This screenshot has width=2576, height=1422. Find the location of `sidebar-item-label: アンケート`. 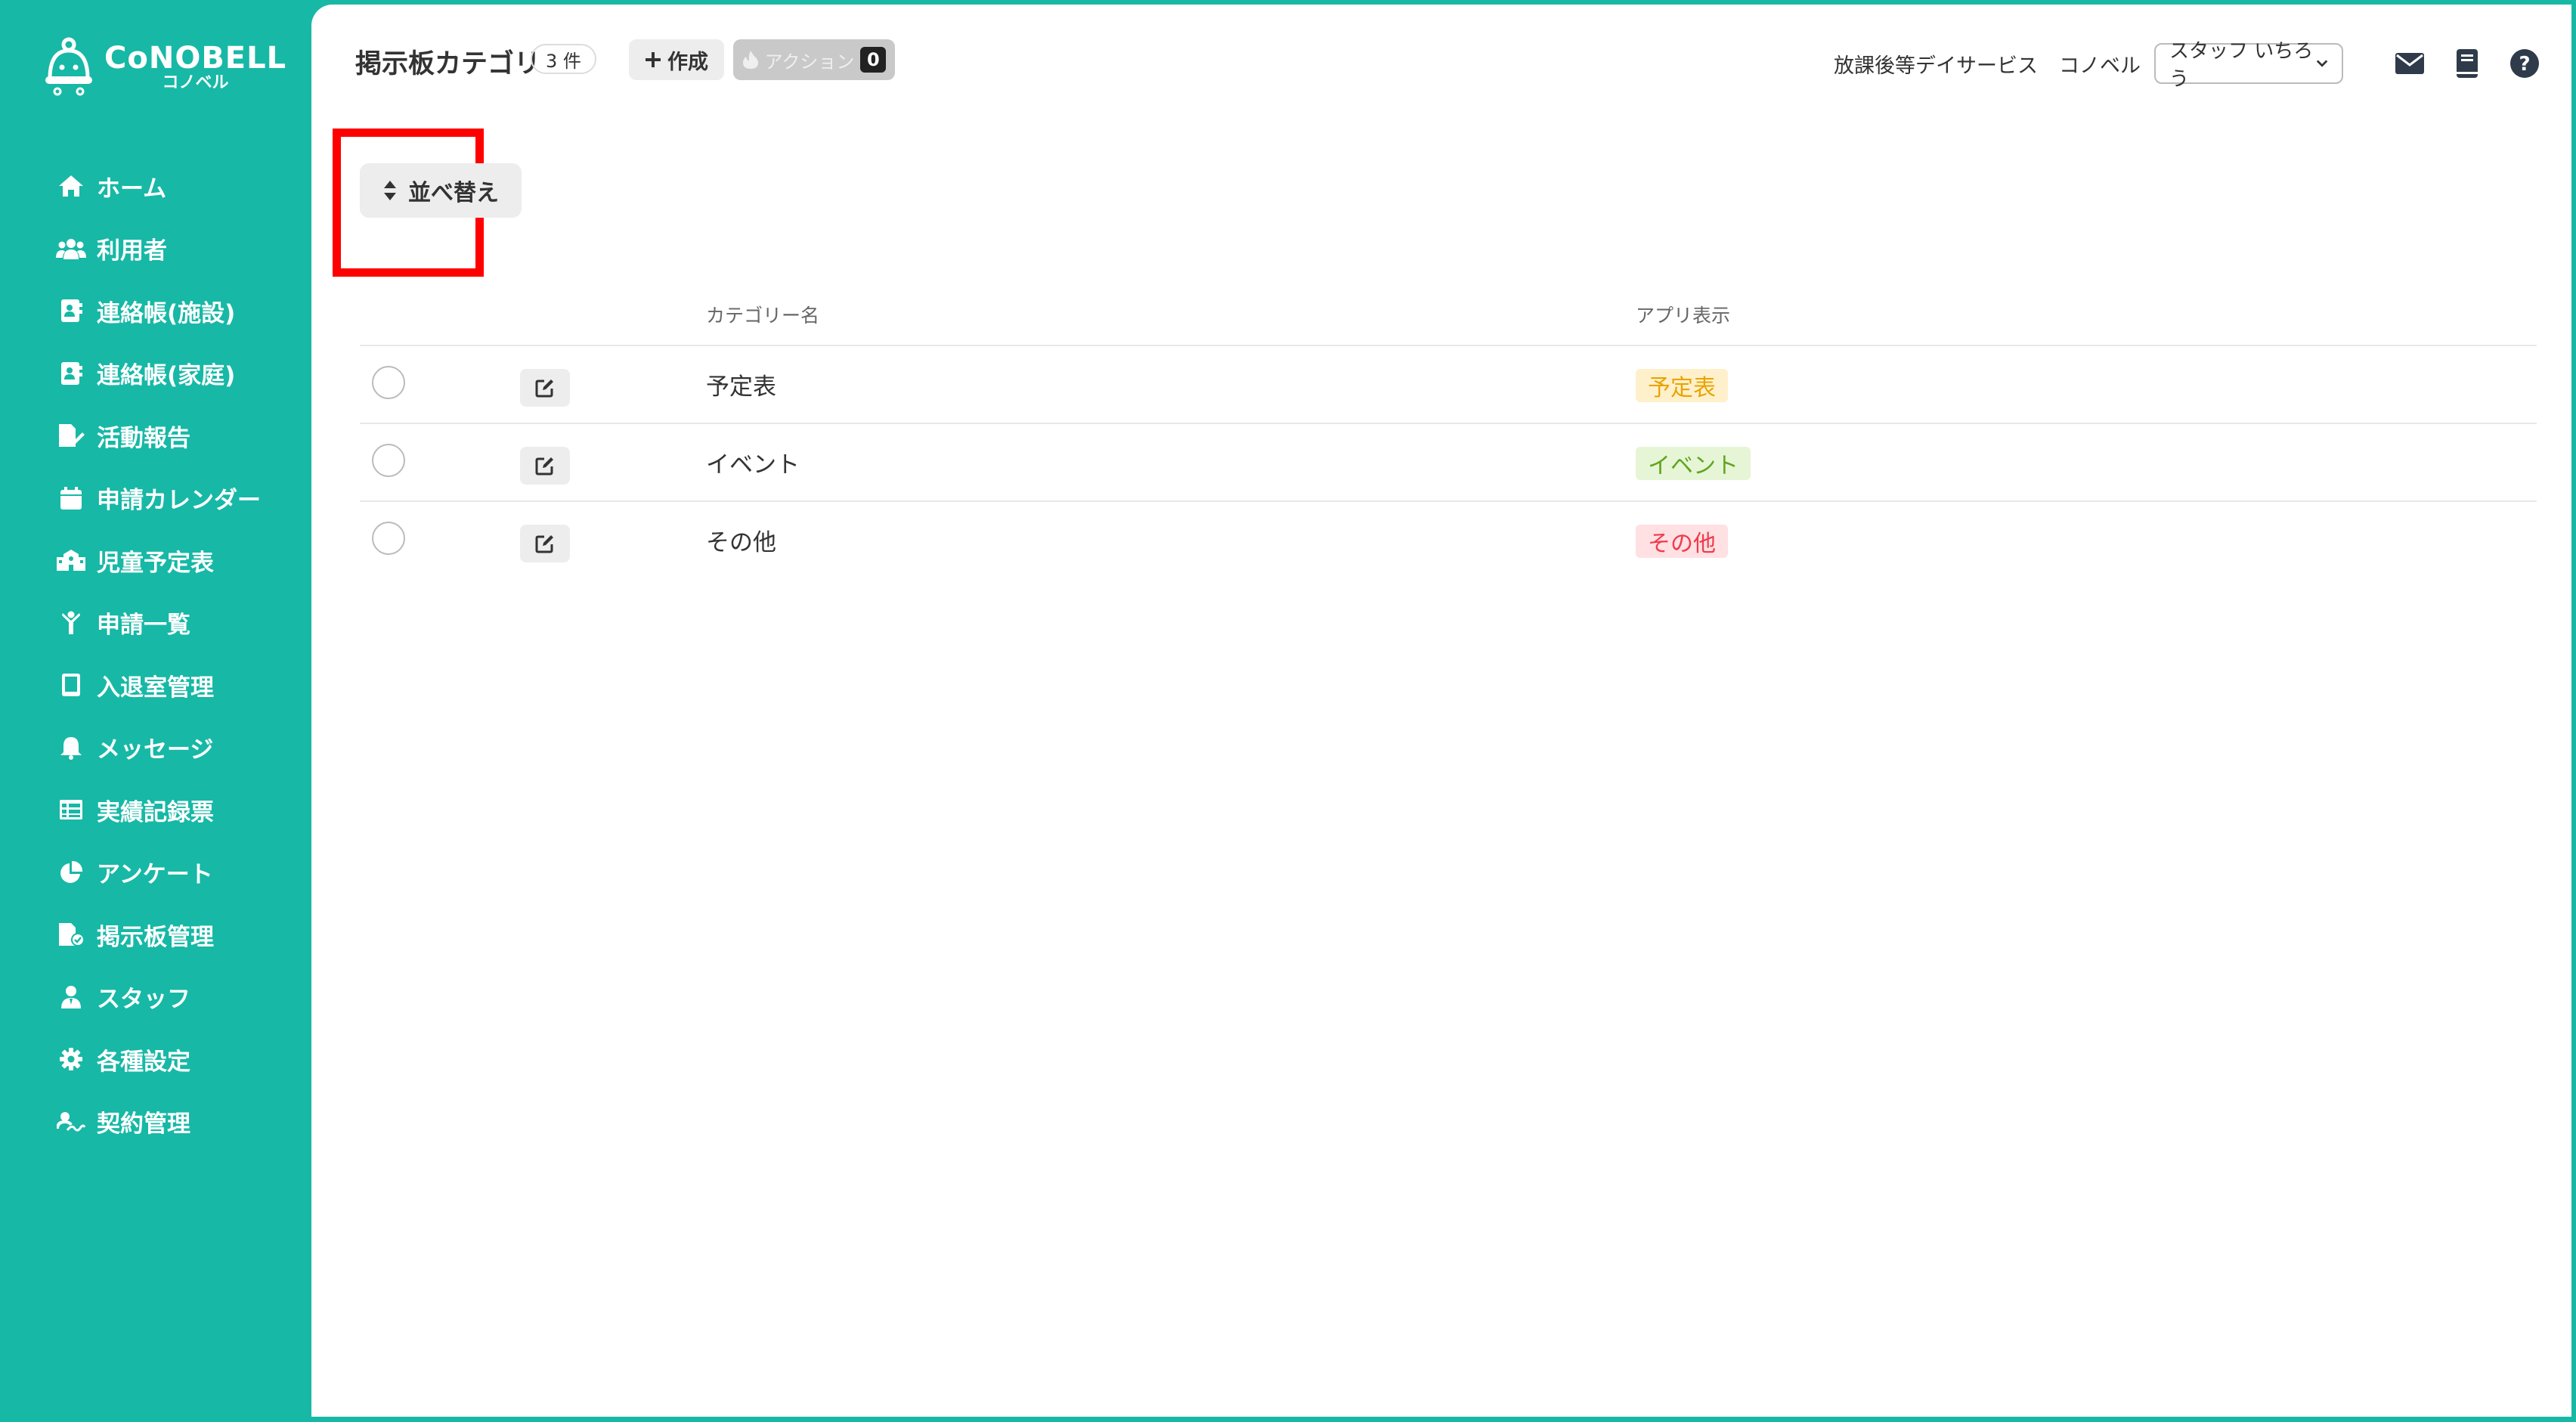

sidebar-item-label: アンケート is located at coordinates (155, 875).